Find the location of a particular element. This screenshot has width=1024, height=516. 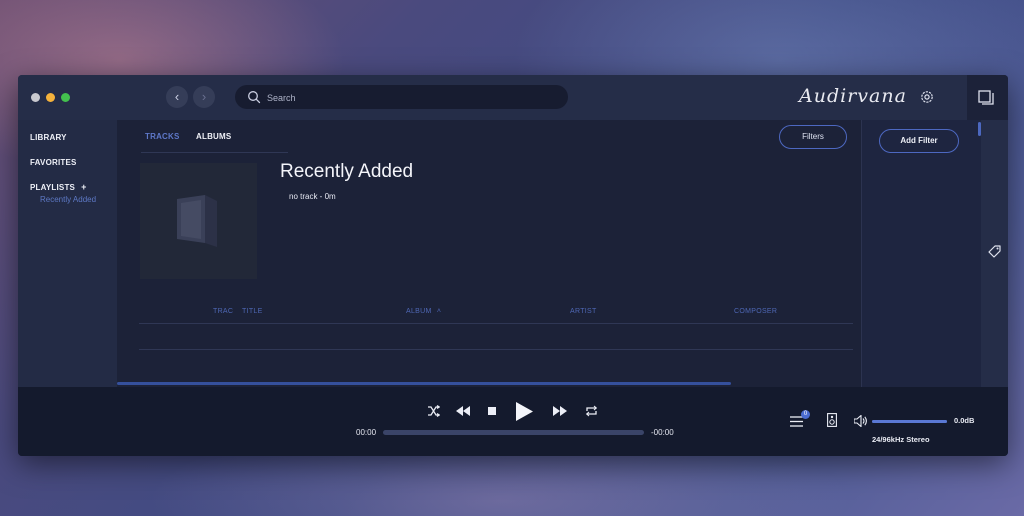

previous-icon is located at coordinates (463, 411).